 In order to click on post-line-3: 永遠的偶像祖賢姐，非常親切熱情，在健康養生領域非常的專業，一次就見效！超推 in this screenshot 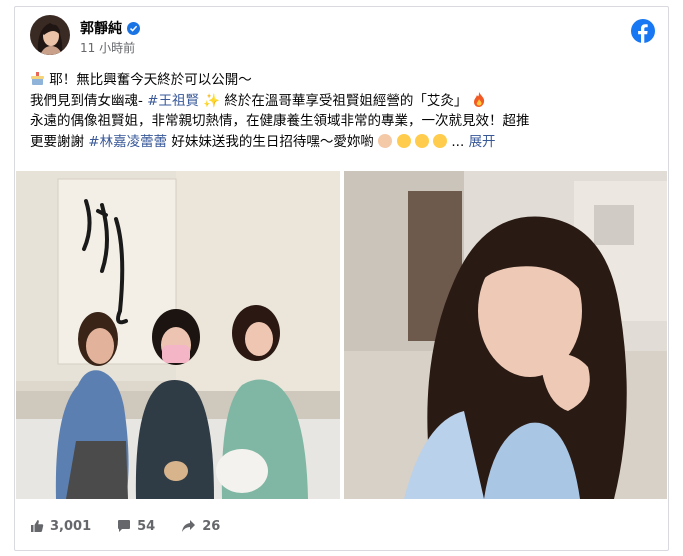, I will do `click(343, 121)`.